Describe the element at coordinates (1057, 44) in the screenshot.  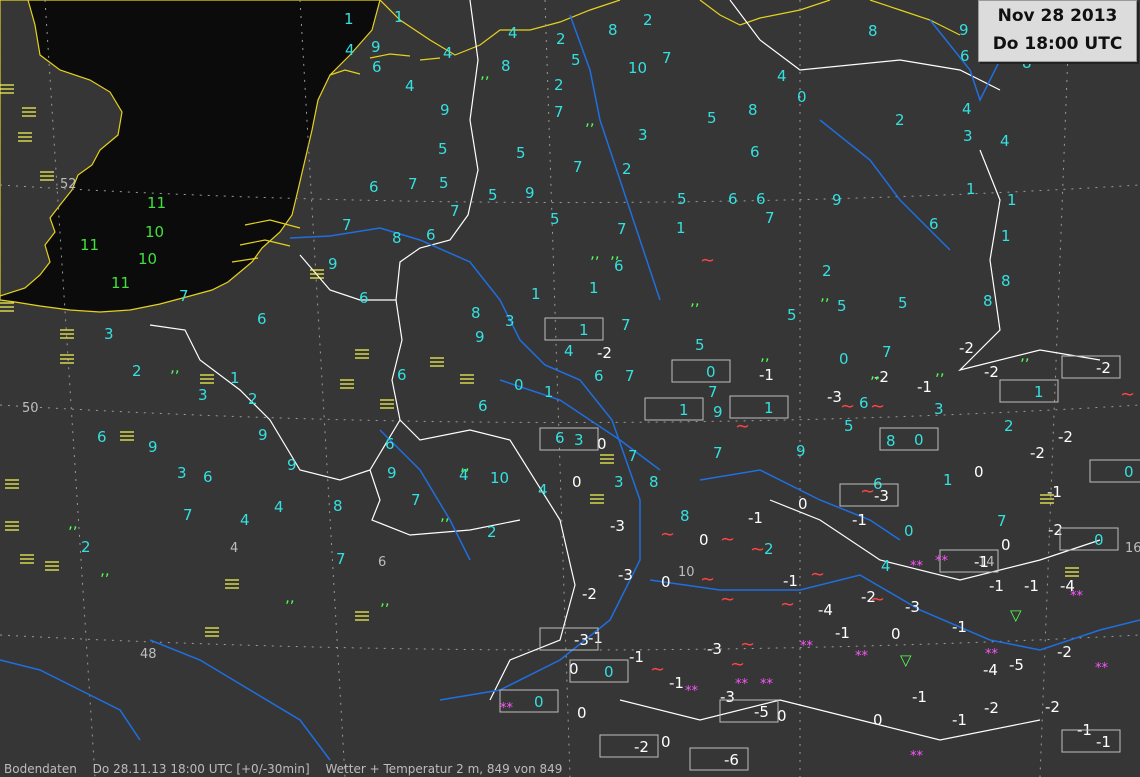
I see `valid-time: Do 18:00 UTC` at that location.